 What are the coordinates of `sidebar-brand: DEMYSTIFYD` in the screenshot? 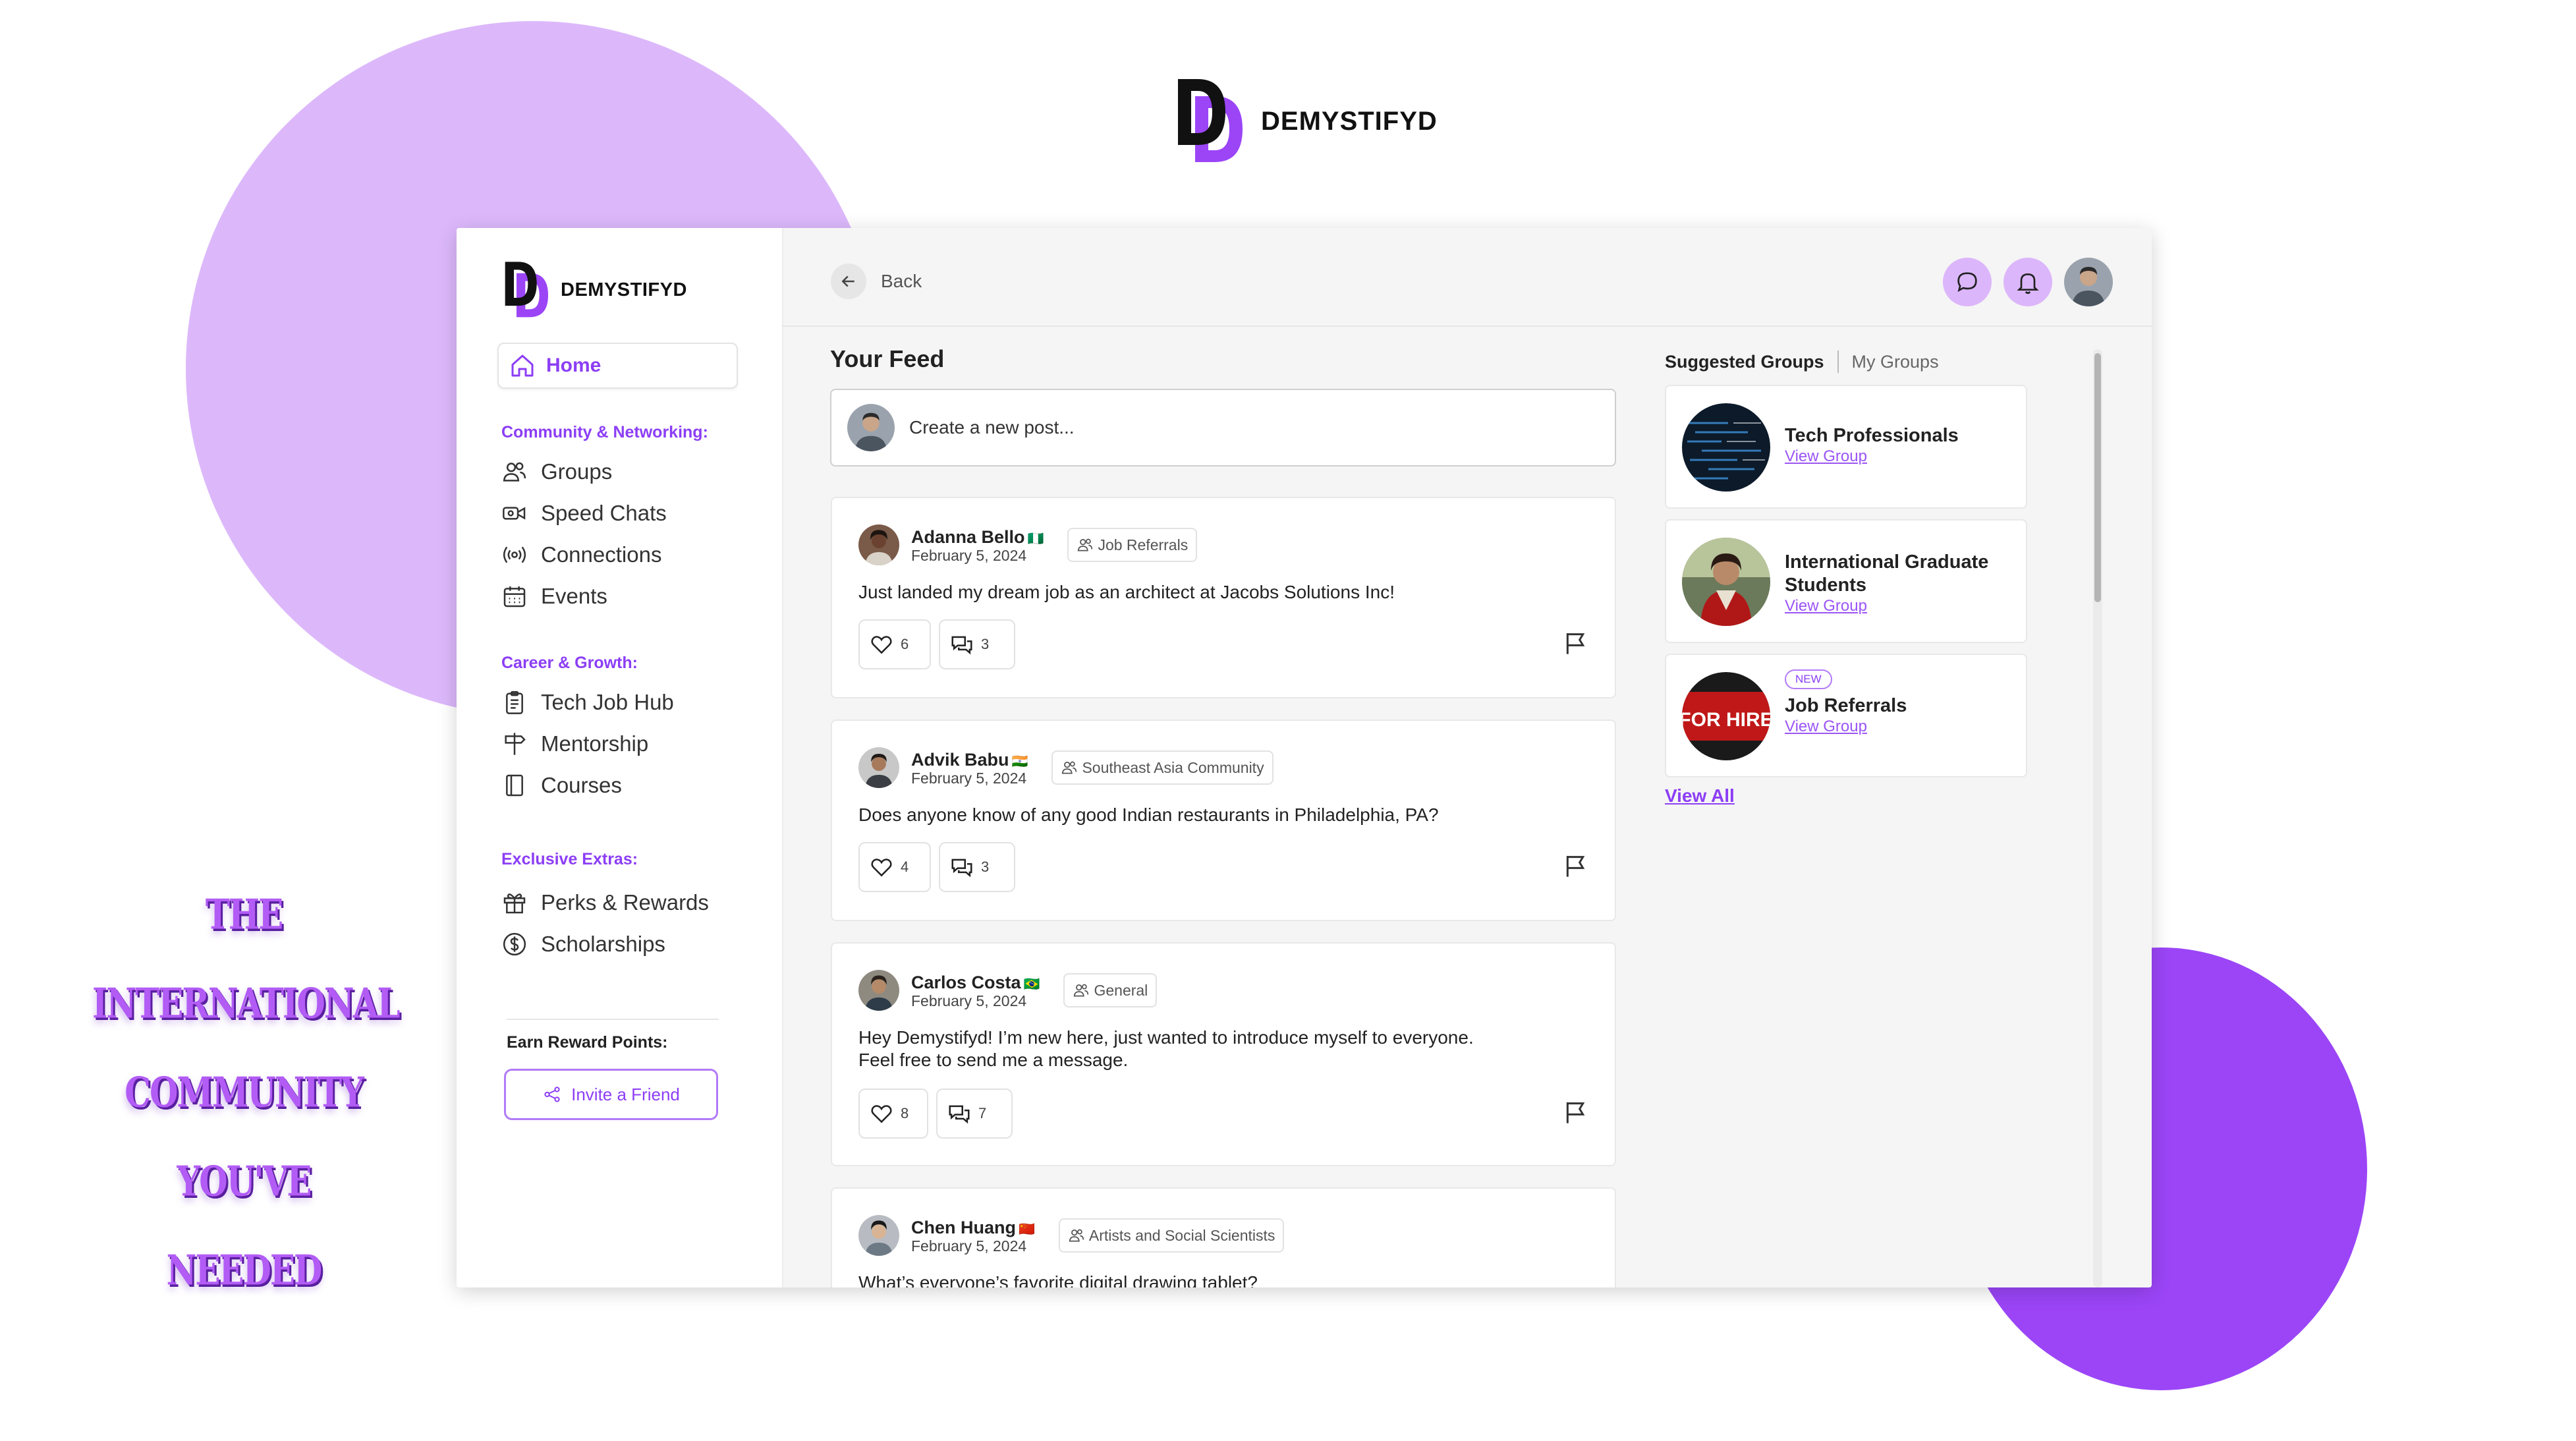 It's located at (595, 290).